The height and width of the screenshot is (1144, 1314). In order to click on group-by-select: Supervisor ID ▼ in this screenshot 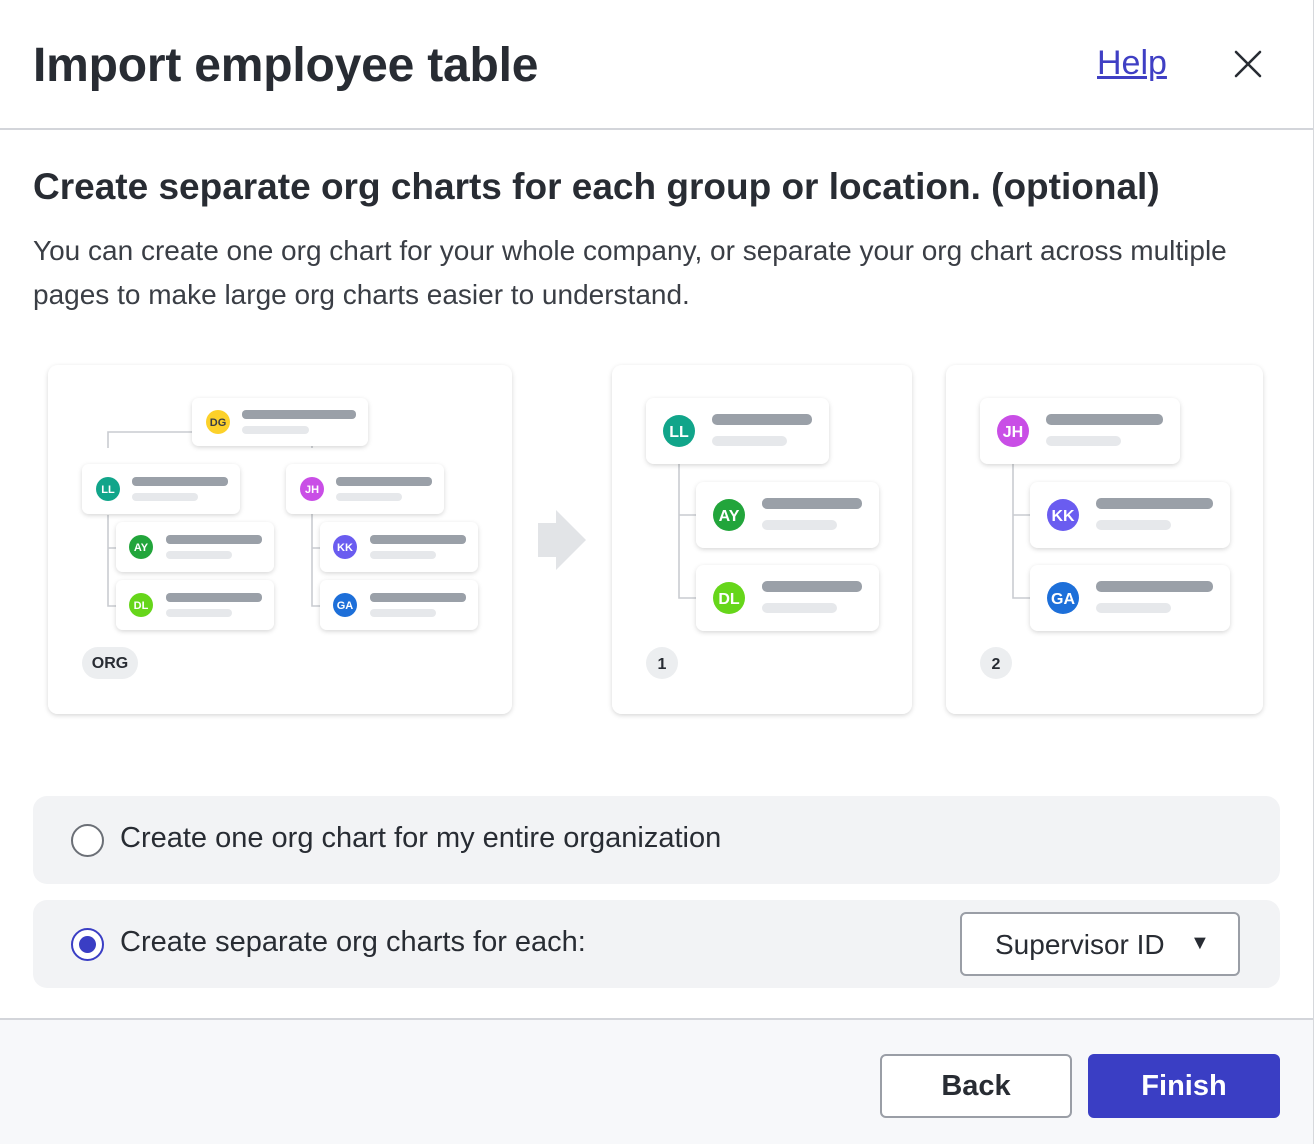, I will do `click(1100, 944)`.